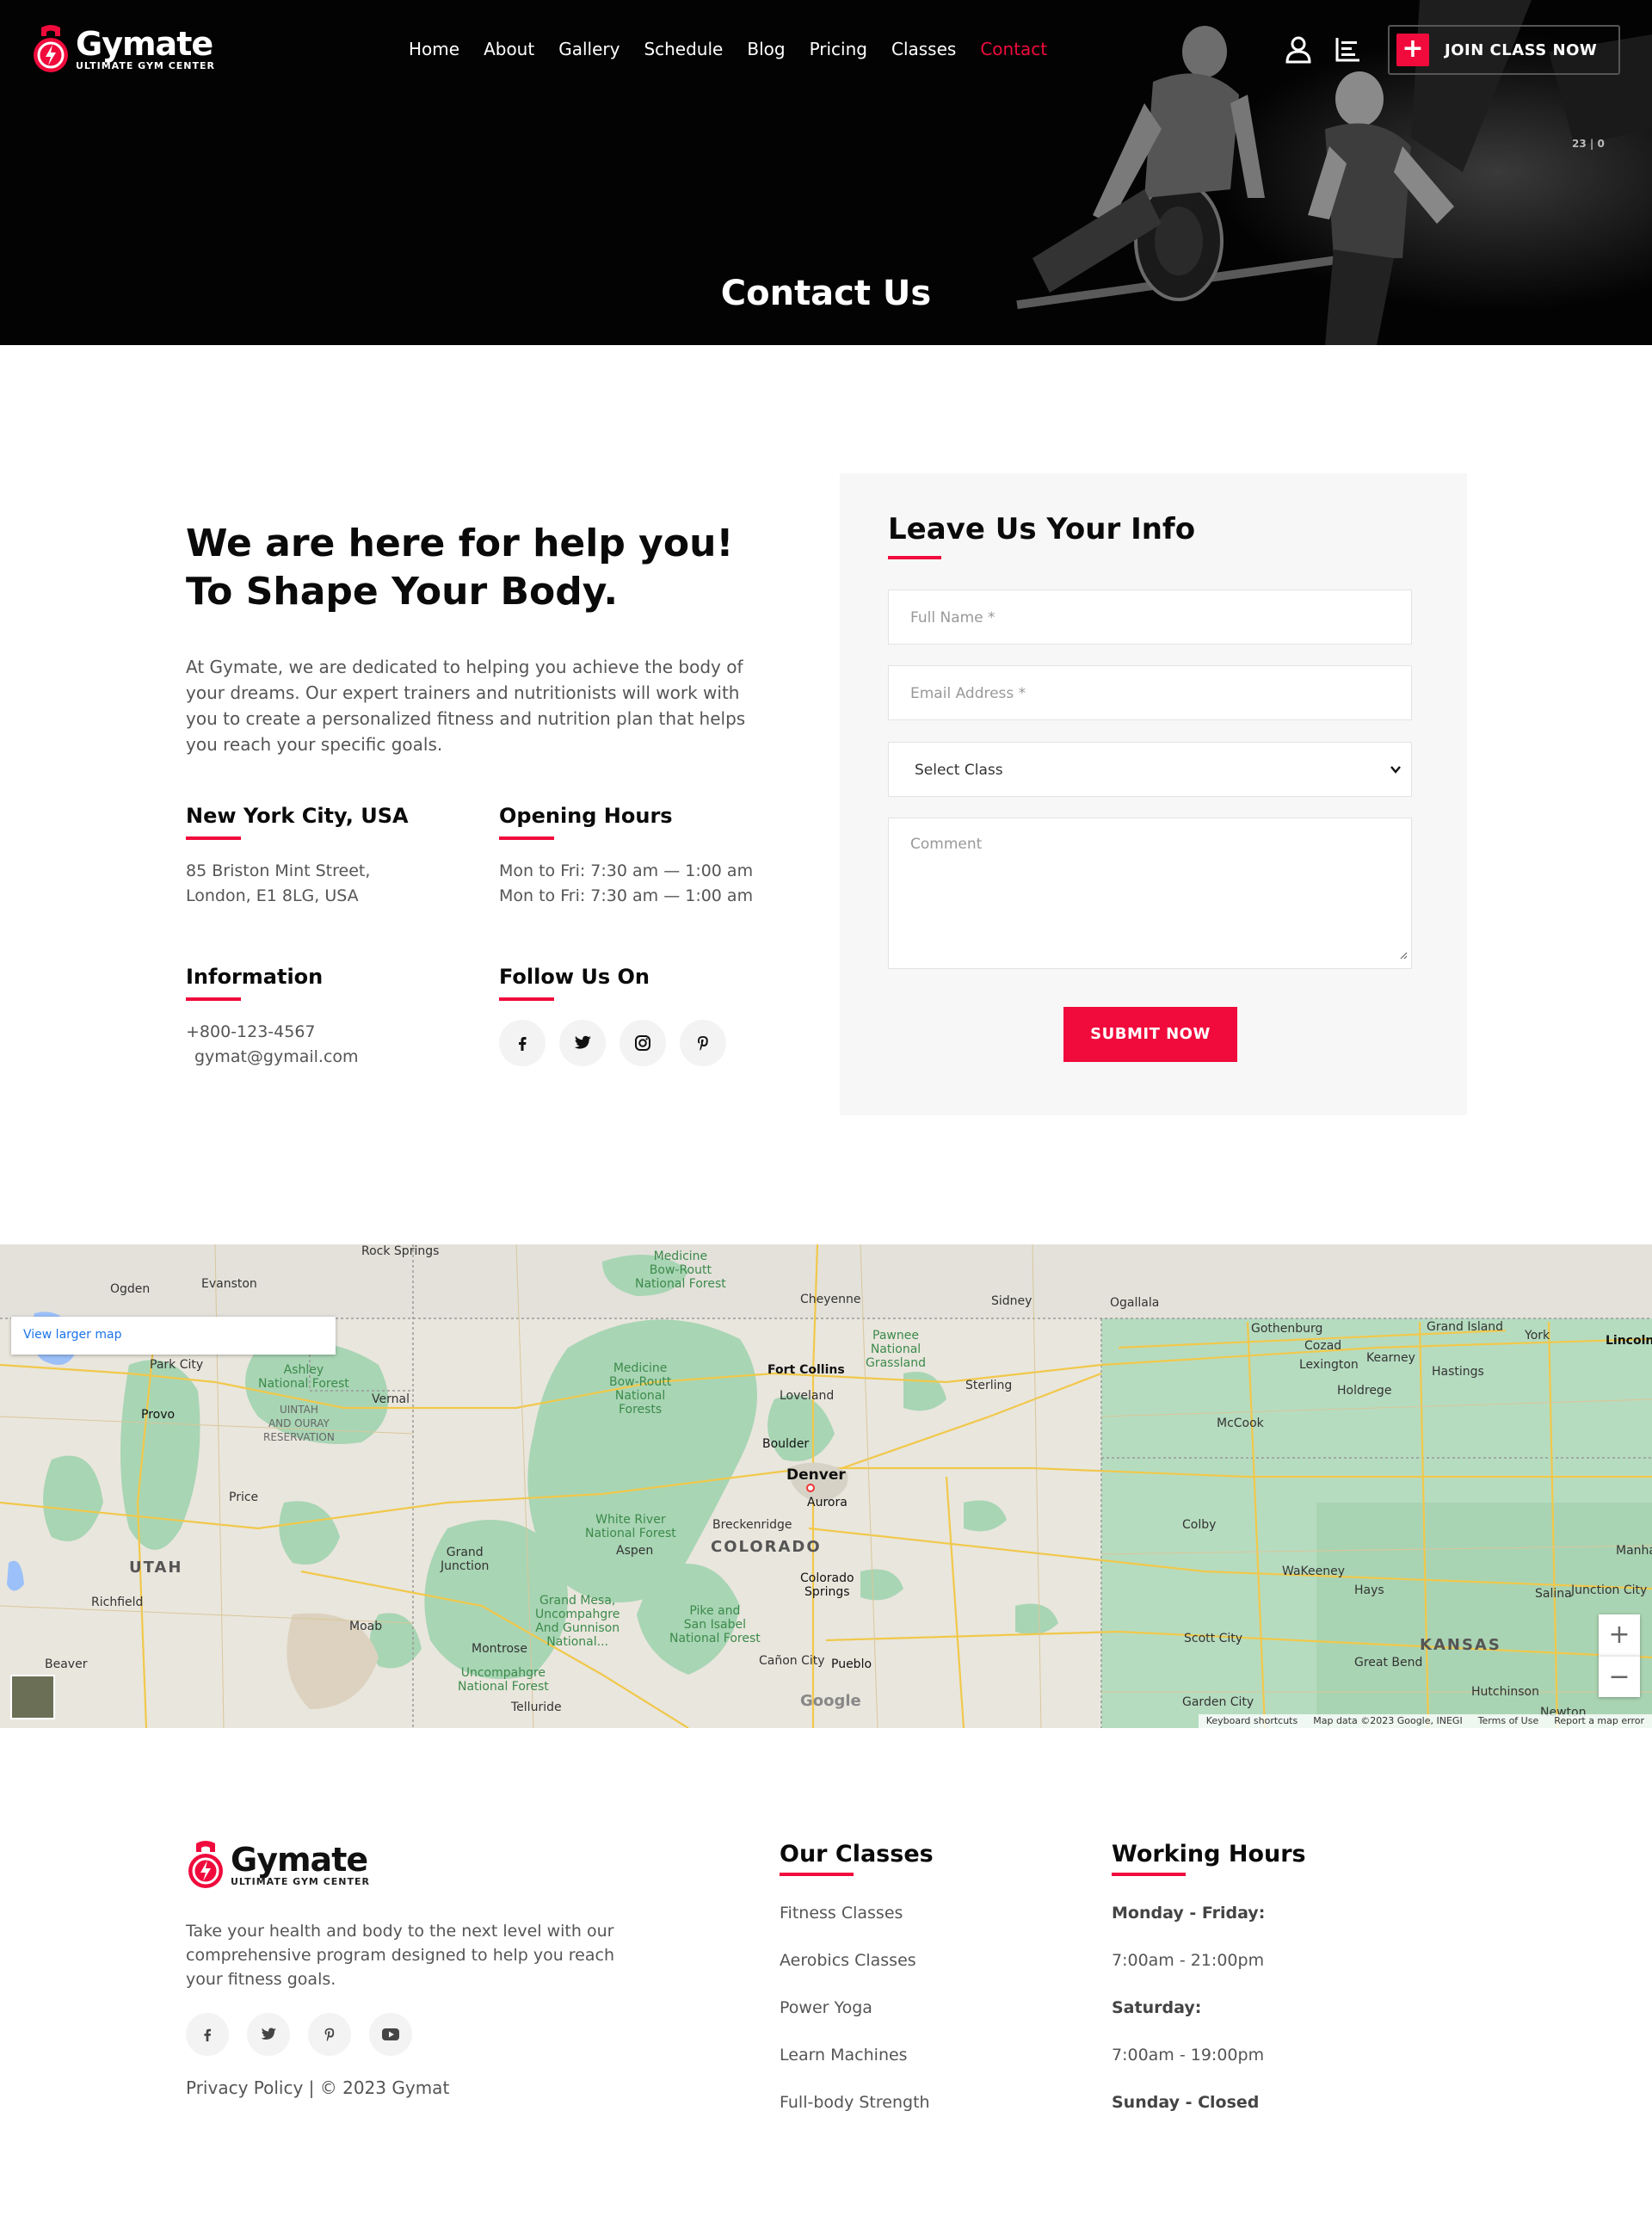 This screenshot has height=2216, width=1652. What do you see at coordinates (619, 1015) in the screenshot?
I see `follow-block: Follow Us On` at bounding box center [619, 1015].